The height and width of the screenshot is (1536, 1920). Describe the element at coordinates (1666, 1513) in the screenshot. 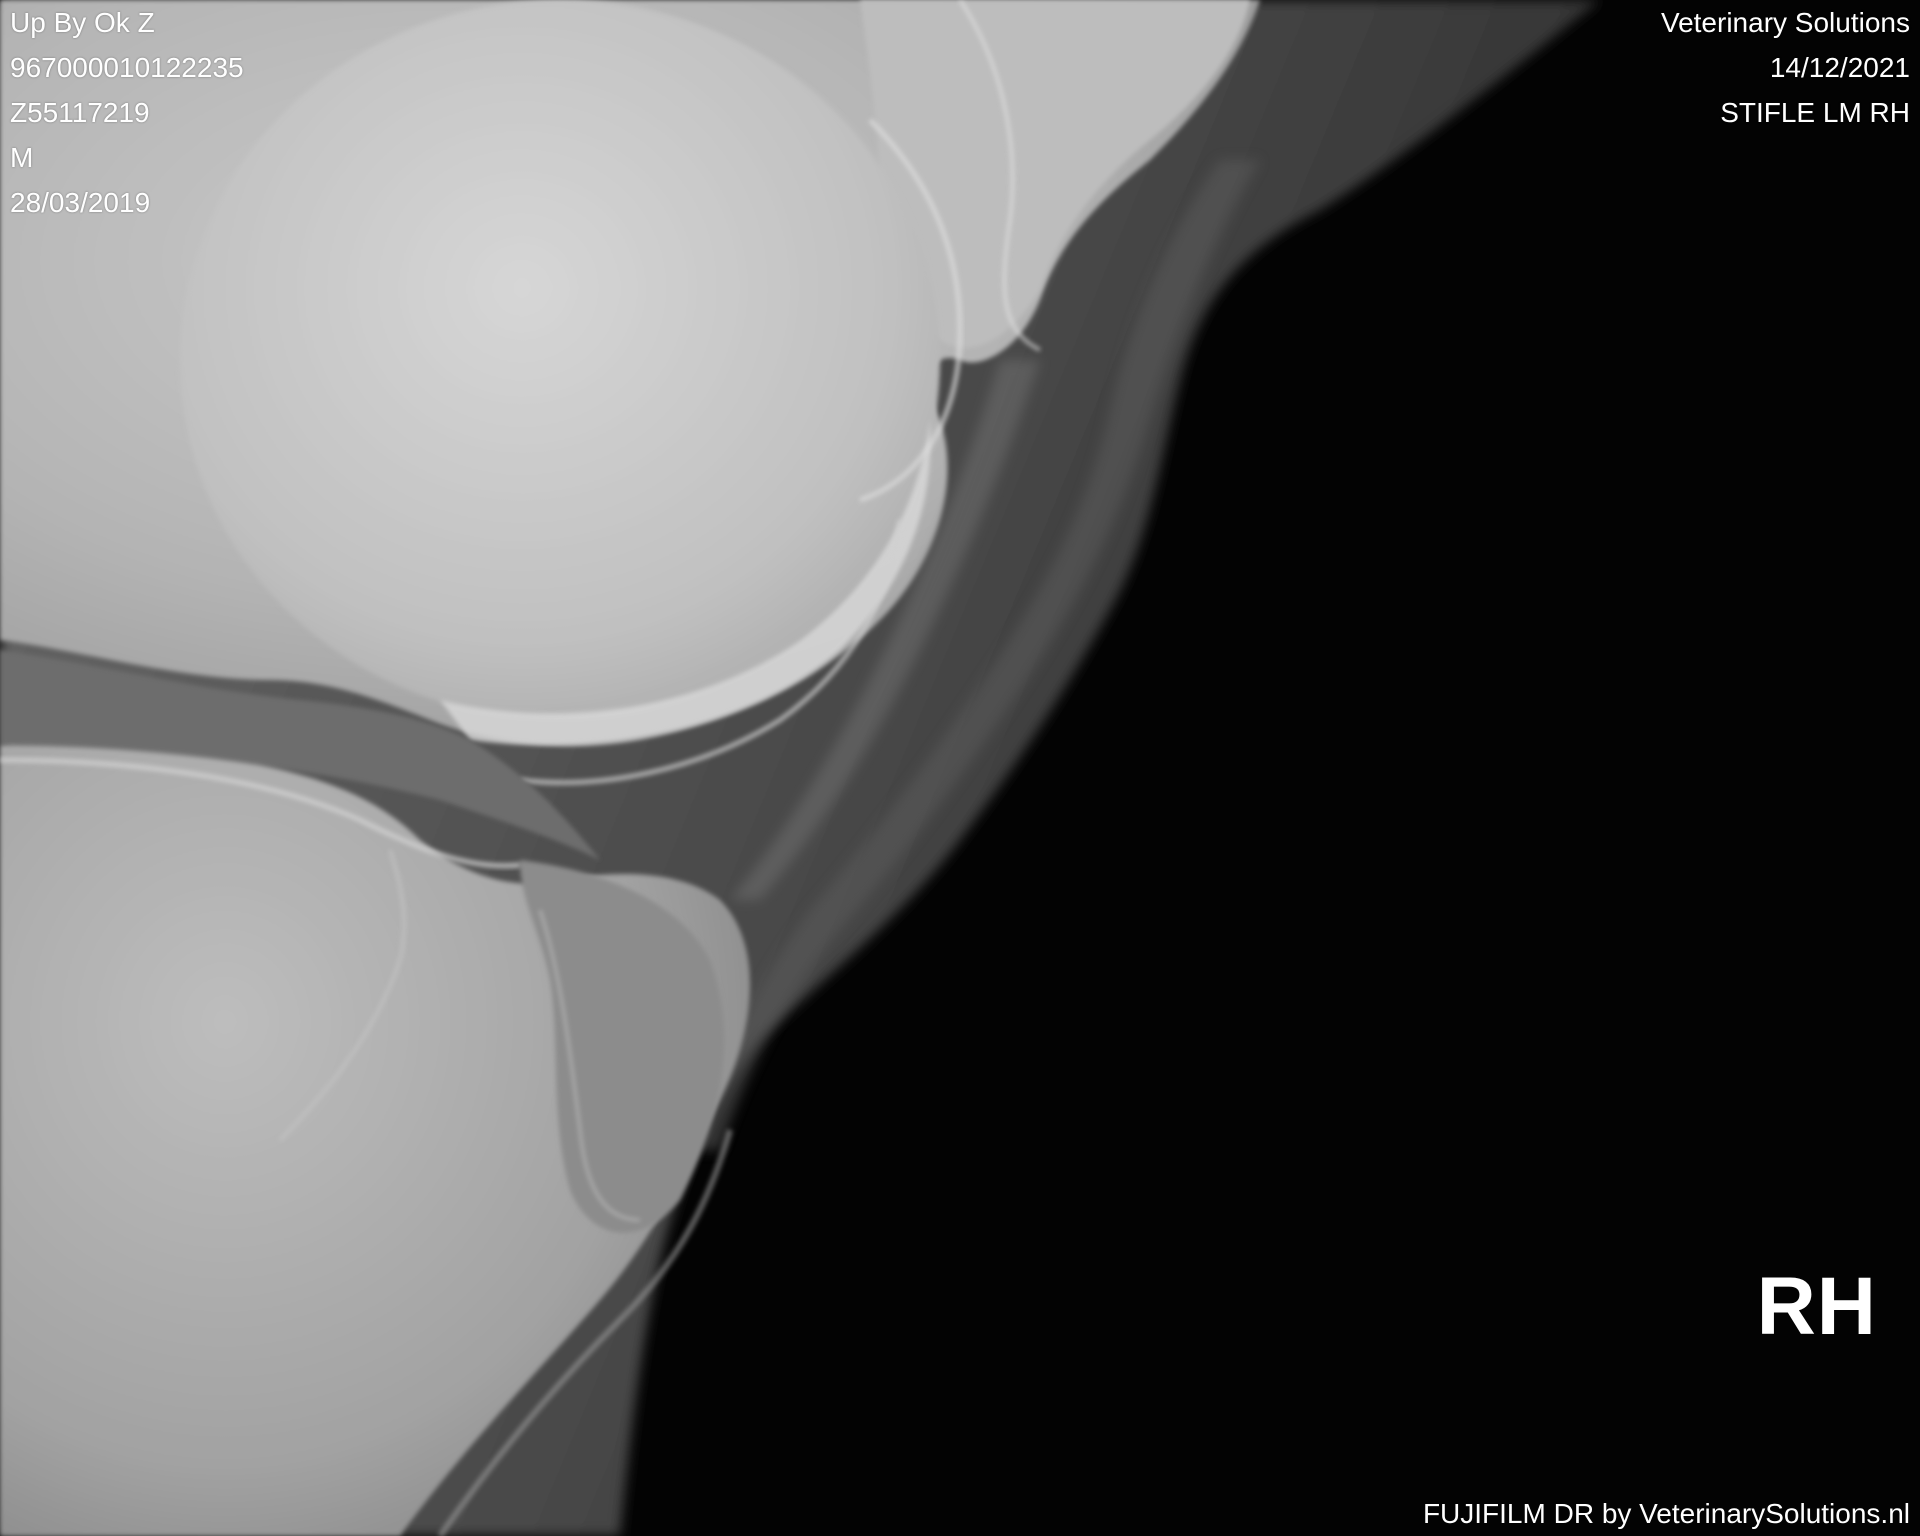

I see `footer-brand-text: FUJIFILM DR by VeterinarySolutions.nl` at that location.